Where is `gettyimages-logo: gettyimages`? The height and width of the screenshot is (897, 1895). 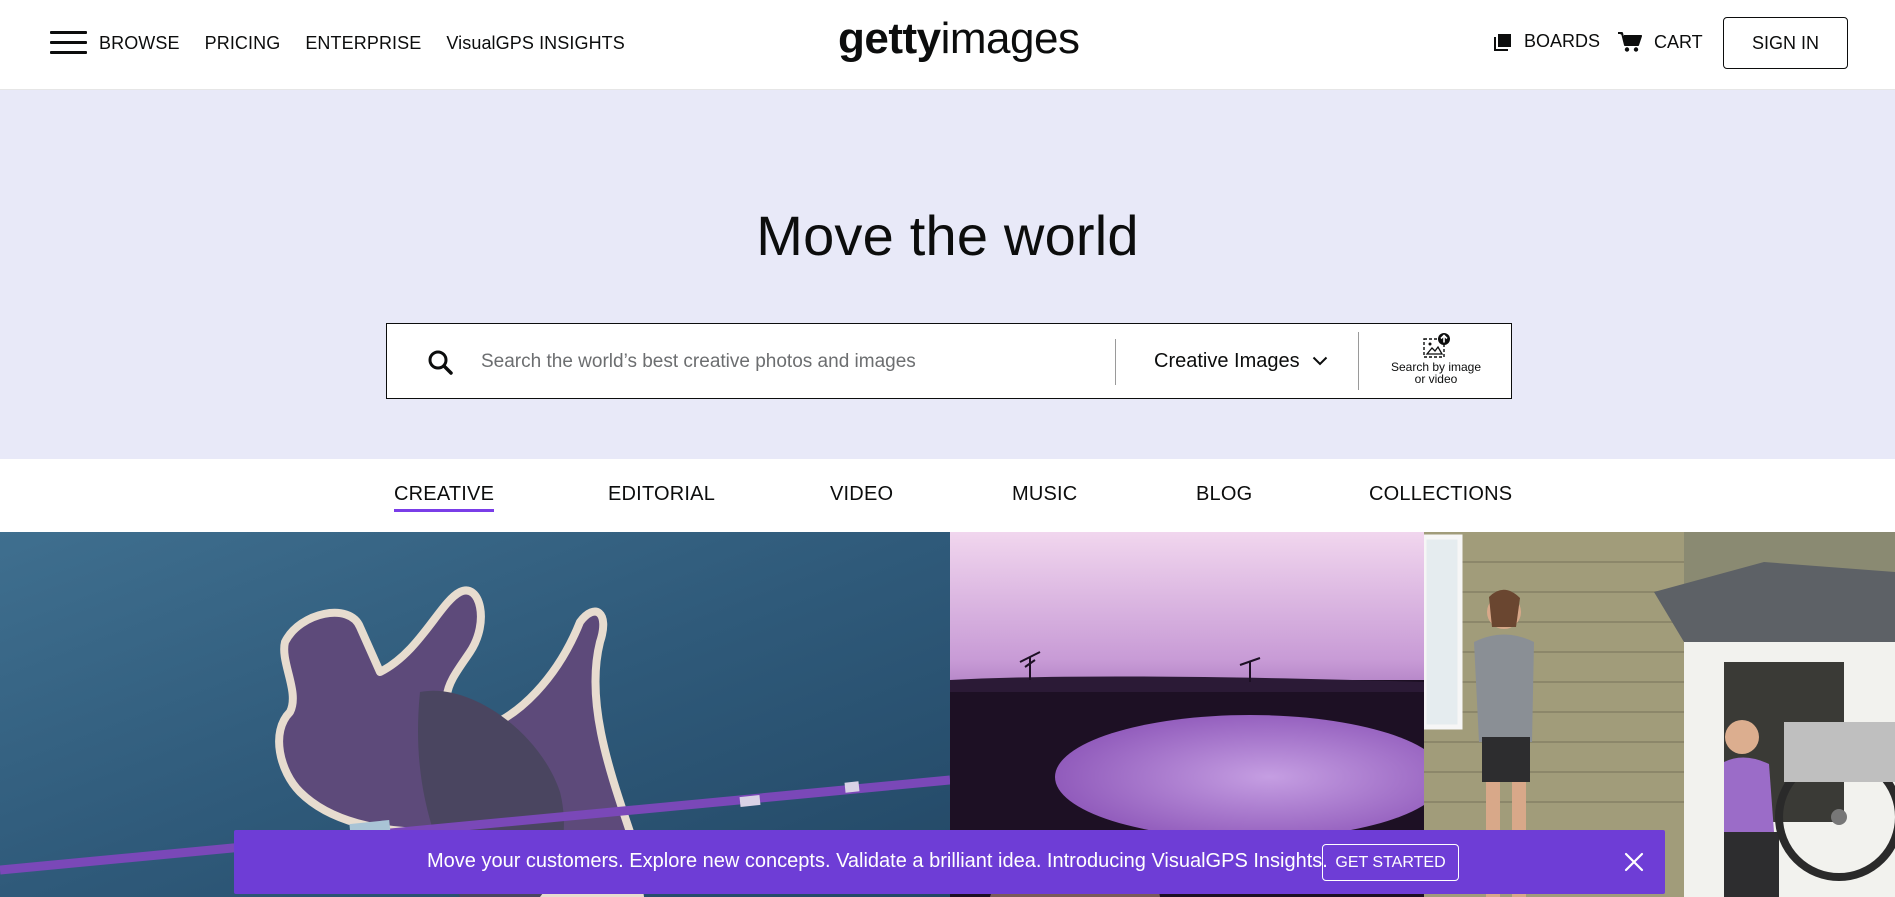 gettyimages-logo: gettyimages is located at coordinates (959, 39).